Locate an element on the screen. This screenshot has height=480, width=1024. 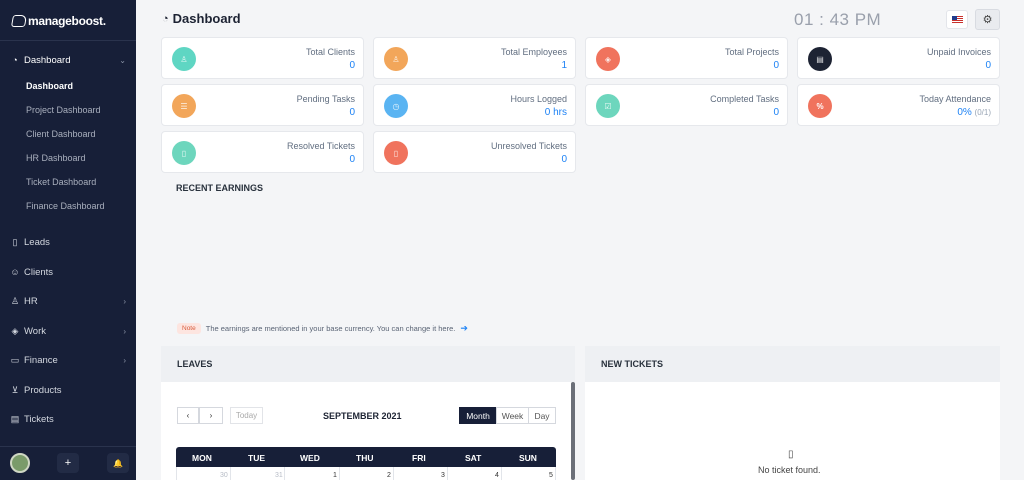
calendar-prev-button: ‹ is located at coordinates (188, 415).